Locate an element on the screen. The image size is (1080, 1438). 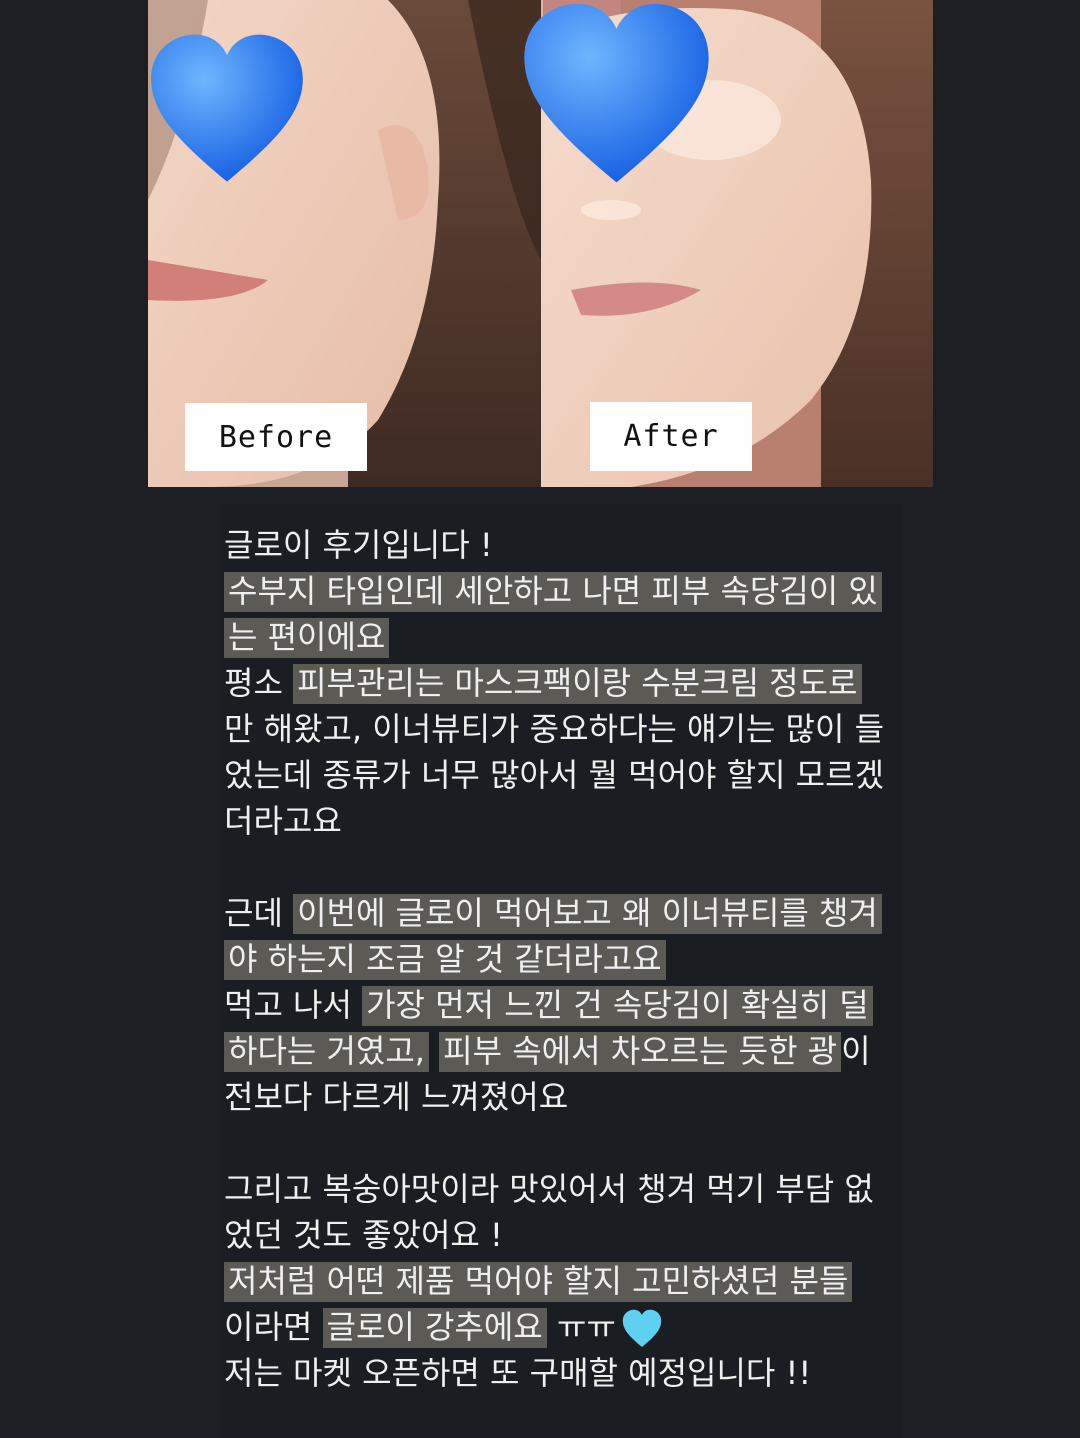
review-text-segment: 평소 is located at coordinates (259, 683).